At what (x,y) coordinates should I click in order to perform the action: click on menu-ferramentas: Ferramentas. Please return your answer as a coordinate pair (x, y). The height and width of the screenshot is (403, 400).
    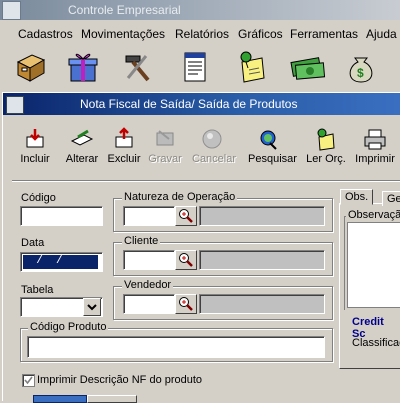
    Looking at the image, I should click on (324, 34).